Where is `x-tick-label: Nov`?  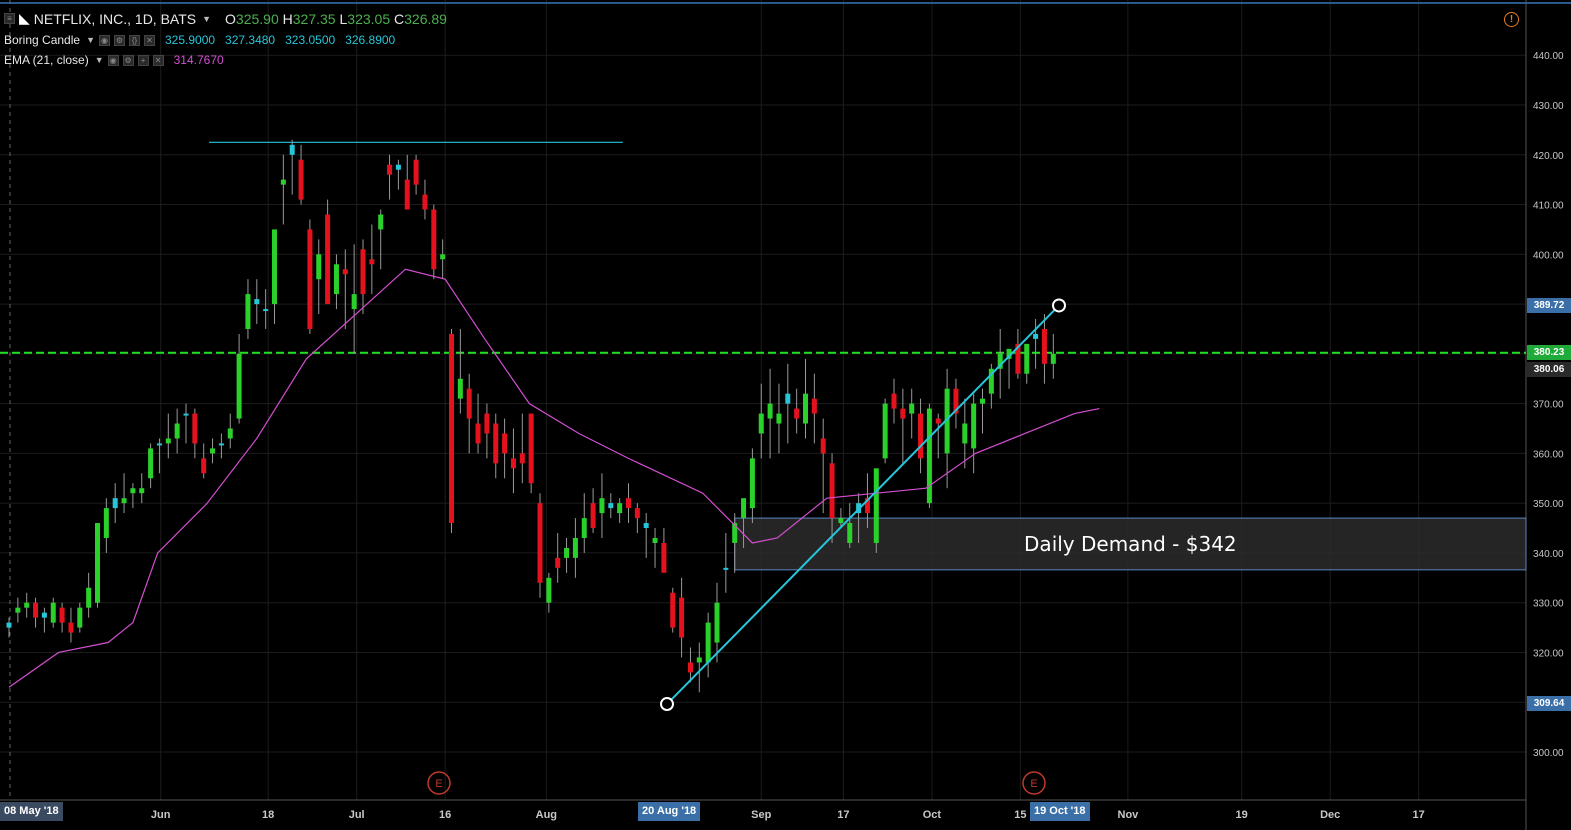
x-tick-label: Nov is located at coordinates (1129, 815).